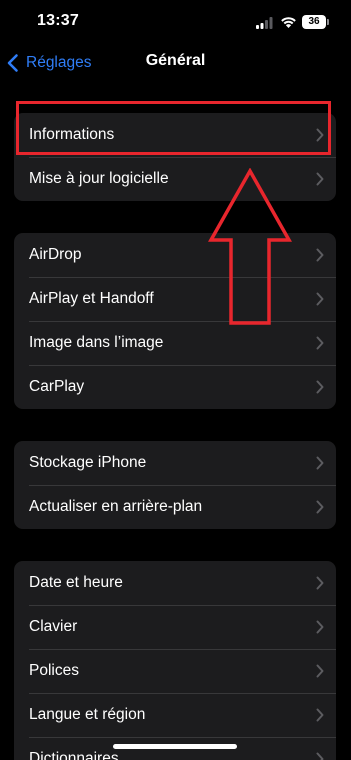 Image resolution: width=351 pixels, height=760 pixels. What do you see at coordinates (99, 178) in the screenshot?
I see `row-label: Mise à jour logicielle` at bounding box center [99, 178].